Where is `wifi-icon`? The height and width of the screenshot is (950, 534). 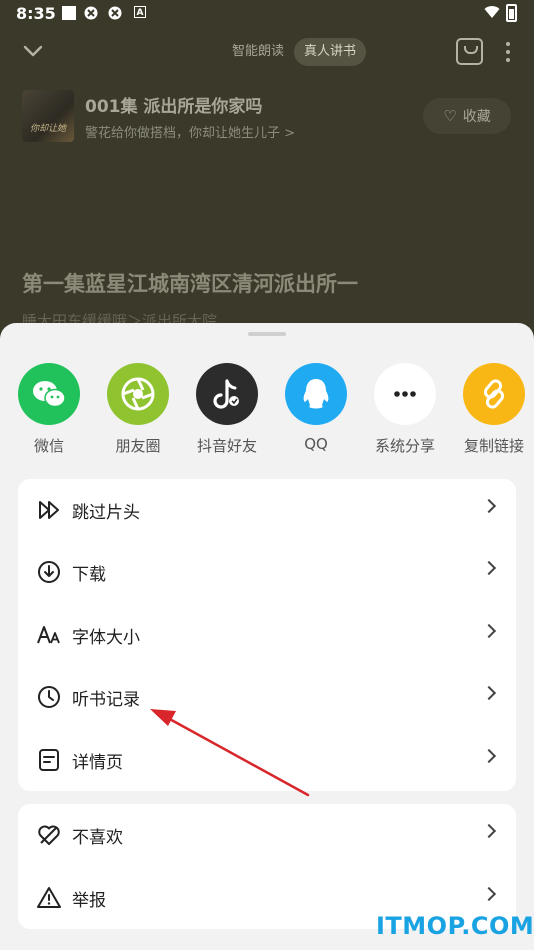
wifi-icon is located at coordinates (492, 12).